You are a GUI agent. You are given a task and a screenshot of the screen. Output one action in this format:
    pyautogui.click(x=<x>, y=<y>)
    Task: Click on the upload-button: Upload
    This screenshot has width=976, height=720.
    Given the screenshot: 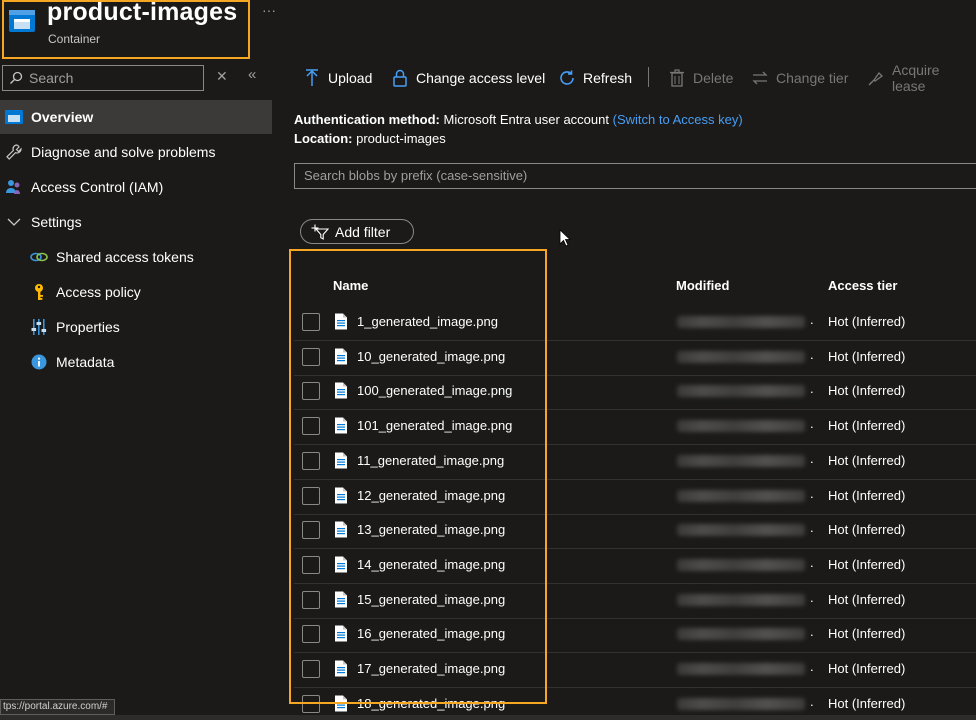 What is the action you would take?
    pyautogui.click(x=337, y=78)
    